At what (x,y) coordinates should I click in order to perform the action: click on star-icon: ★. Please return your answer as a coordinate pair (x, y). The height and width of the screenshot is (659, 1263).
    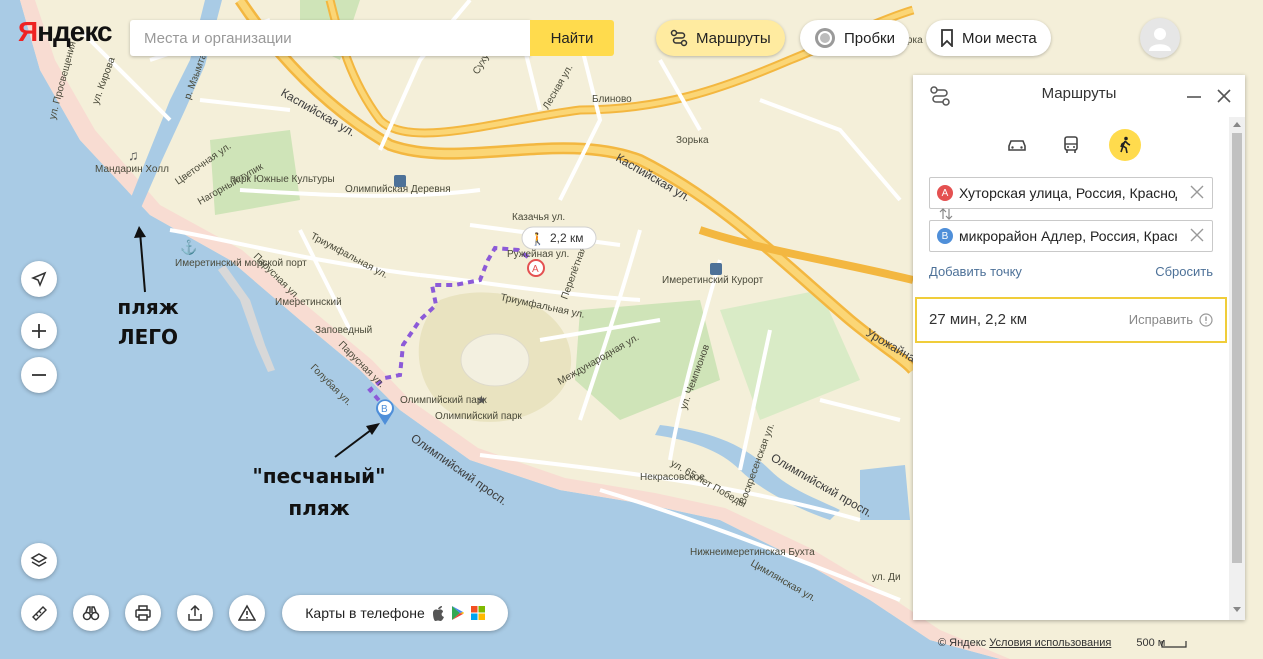
    Looking at the image, I should click on (481, 400).